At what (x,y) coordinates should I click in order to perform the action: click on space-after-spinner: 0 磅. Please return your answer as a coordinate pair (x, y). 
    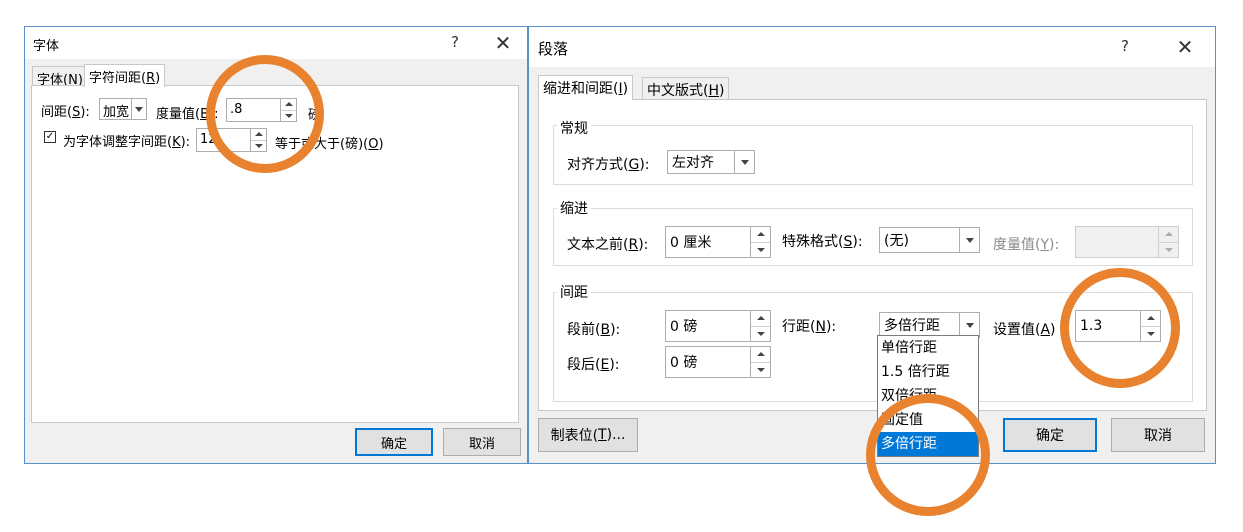
    Looking at the image, I should click on (718, 362).